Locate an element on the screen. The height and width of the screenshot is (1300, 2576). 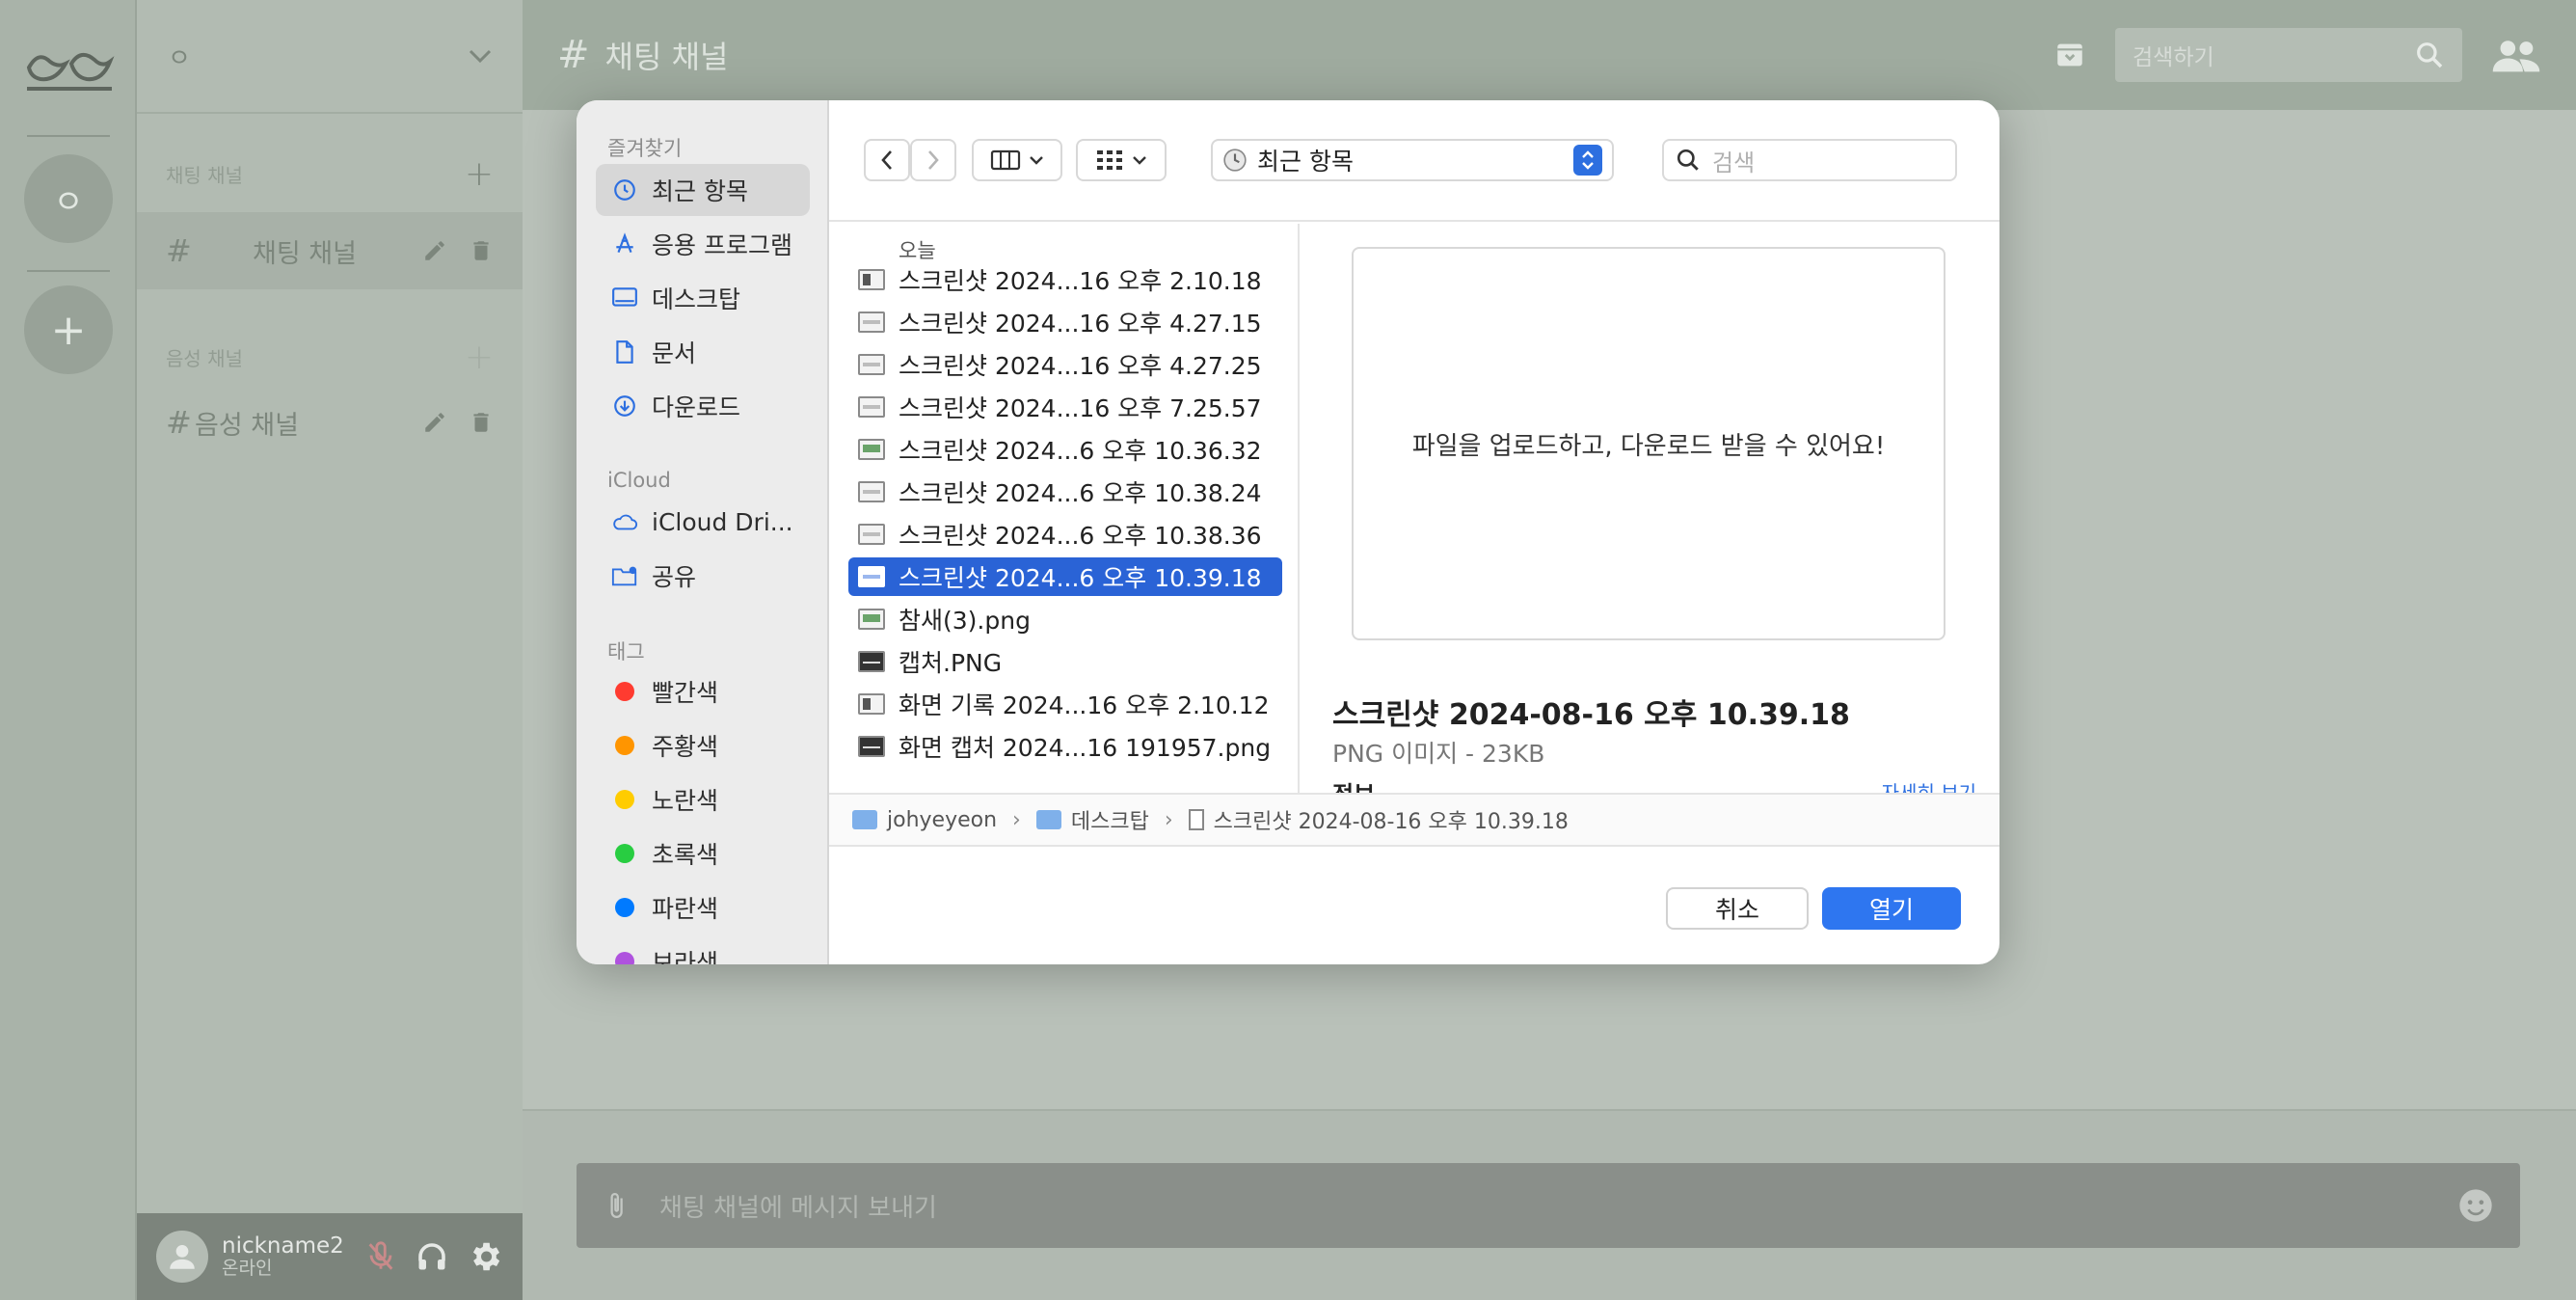
section-label: 채팅 채널 is located at coordinates (205, 175).